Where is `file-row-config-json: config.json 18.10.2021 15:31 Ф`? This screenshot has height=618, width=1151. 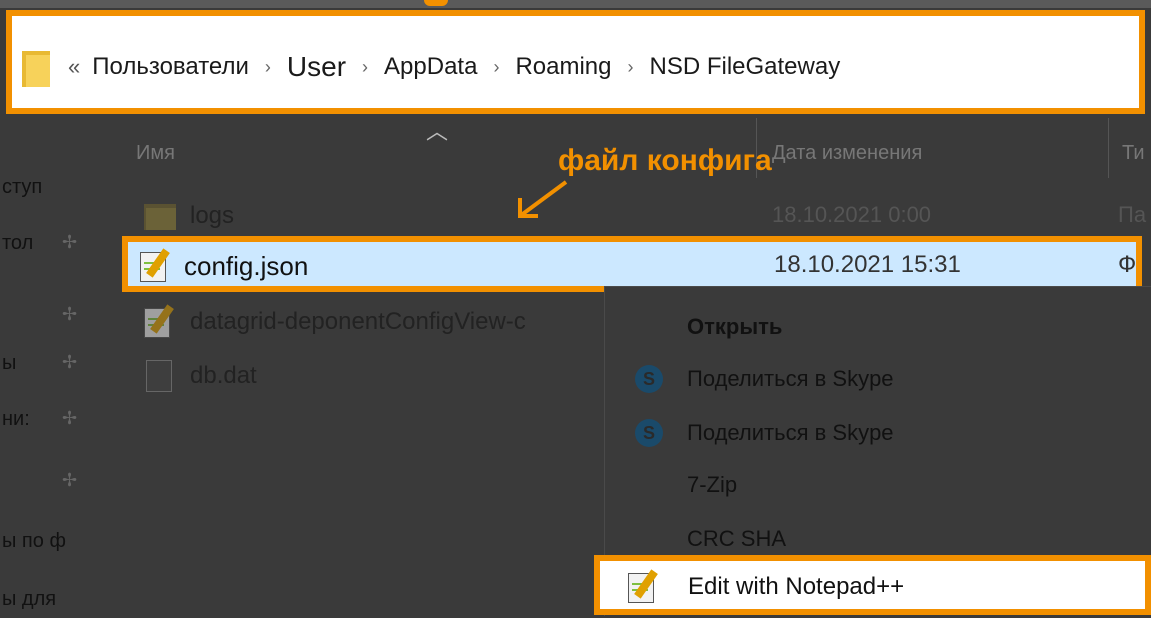 file-row-config-json: config.json 18.10.2021 15:31 Ф is located at coordinates (632, 264).